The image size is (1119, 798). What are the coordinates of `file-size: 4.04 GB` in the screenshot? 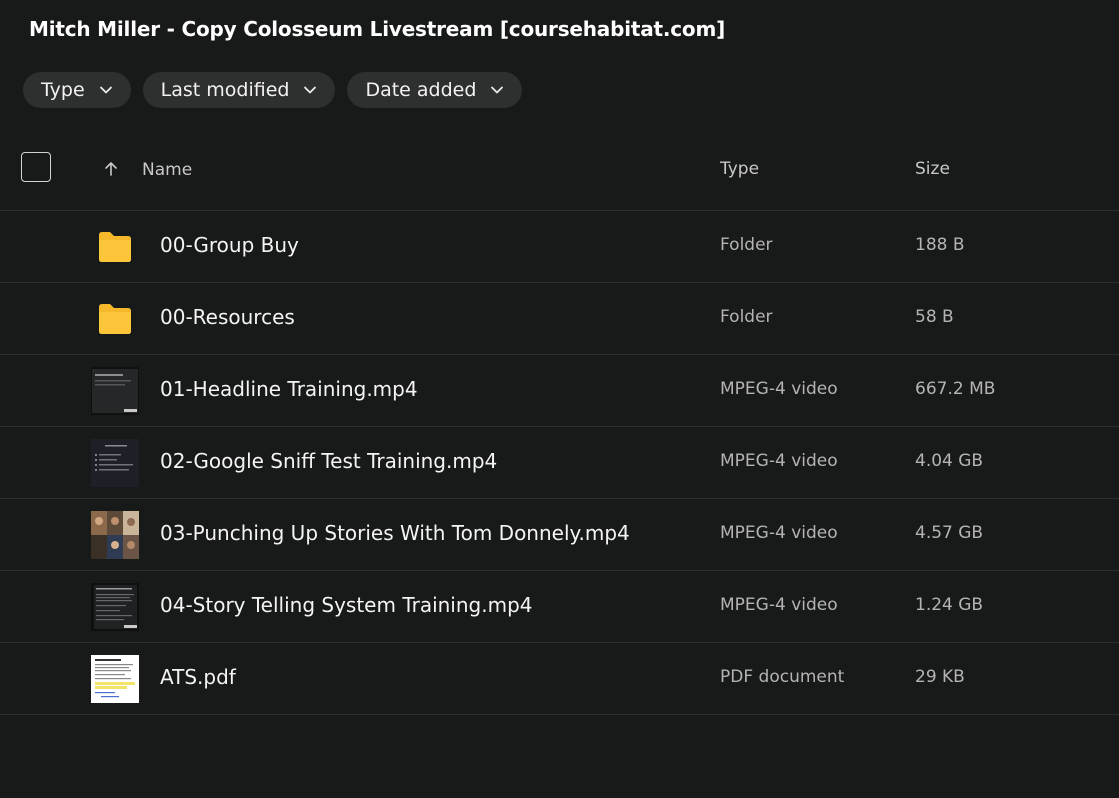 It's located at (949, 461).